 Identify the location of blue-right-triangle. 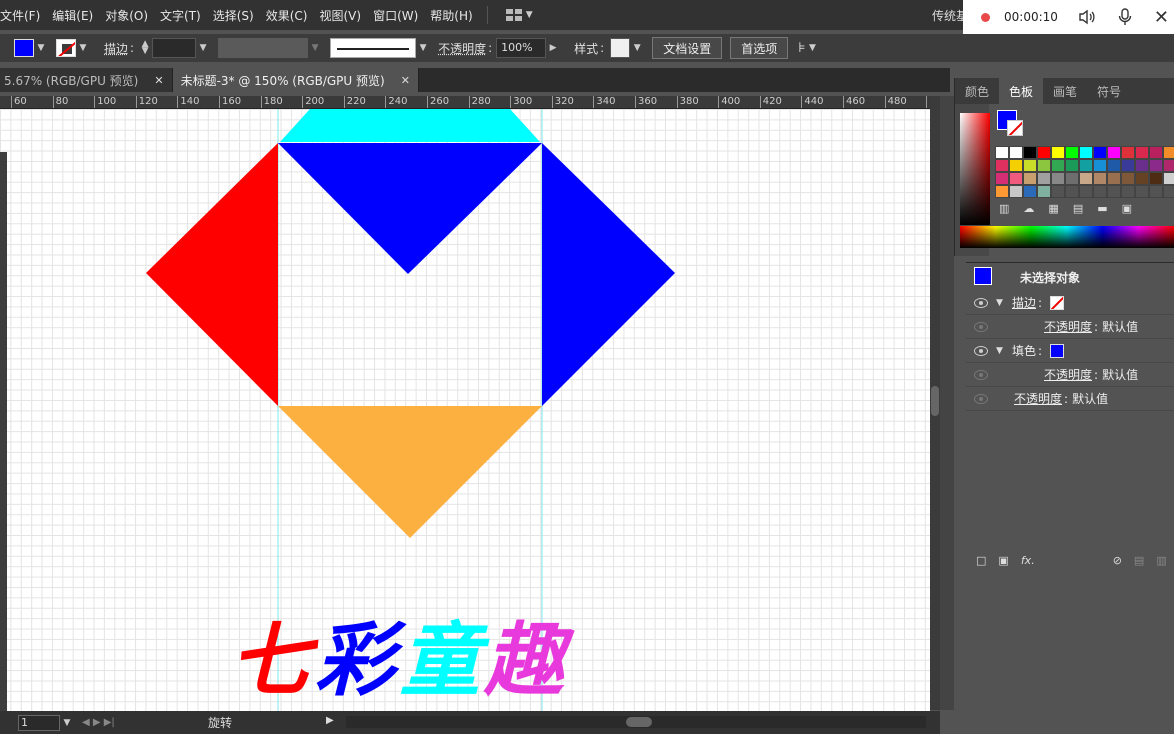
(608, 274).